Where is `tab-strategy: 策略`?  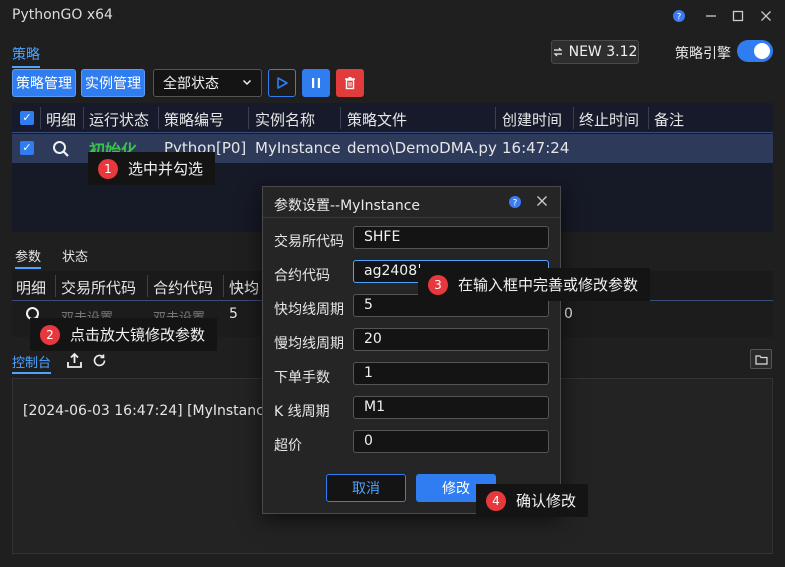 tab-strategy: 策略 is located at coordinates (26, 56).